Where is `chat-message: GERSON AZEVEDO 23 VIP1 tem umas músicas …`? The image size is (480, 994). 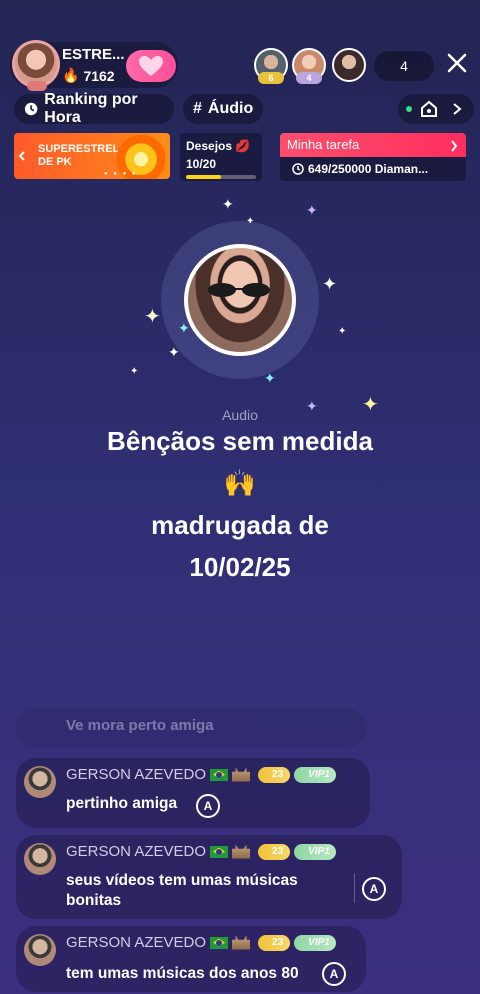
chat-message: GERSON AZEVEDO 23 VIP1 tem umas músicas … is located at coordinates (191, 959).